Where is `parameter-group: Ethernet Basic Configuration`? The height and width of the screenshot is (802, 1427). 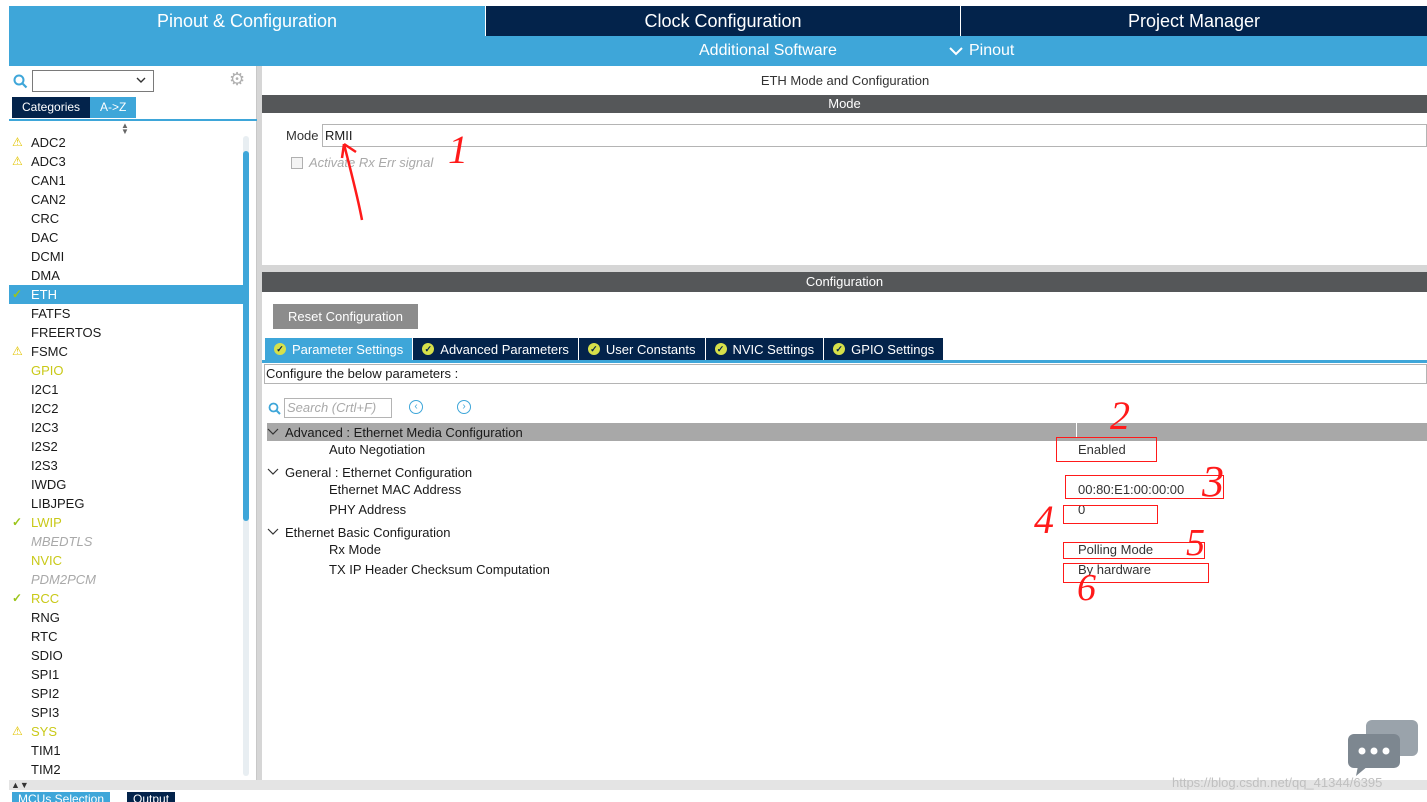 parameter-group: Ethernet Basic Configuration is located at coordinates (847, 532).